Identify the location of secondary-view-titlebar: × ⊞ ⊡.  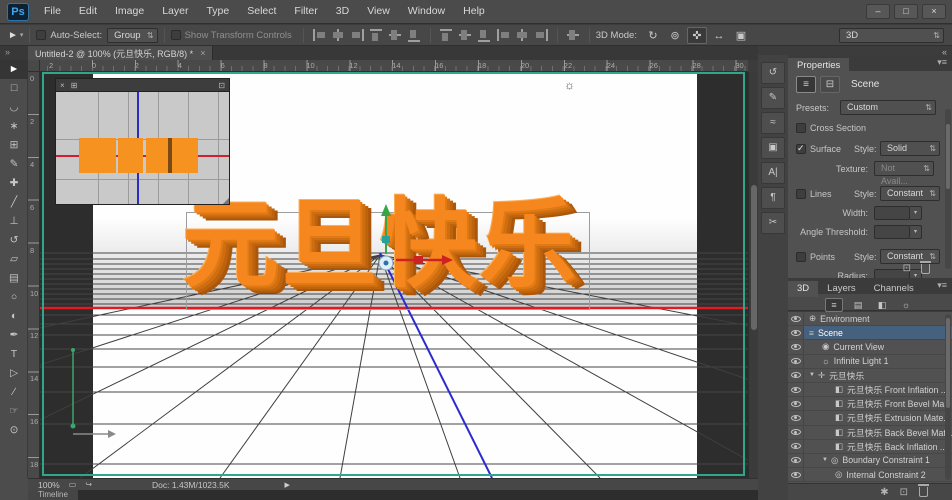
(142, 85).